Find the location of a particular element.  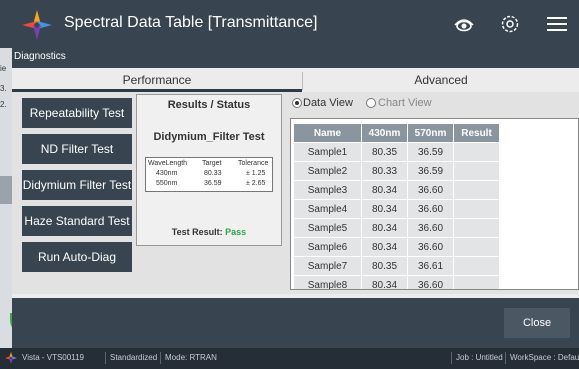

table-row: Sample2 80.33 36.59 is located at coordinates (396, 171).